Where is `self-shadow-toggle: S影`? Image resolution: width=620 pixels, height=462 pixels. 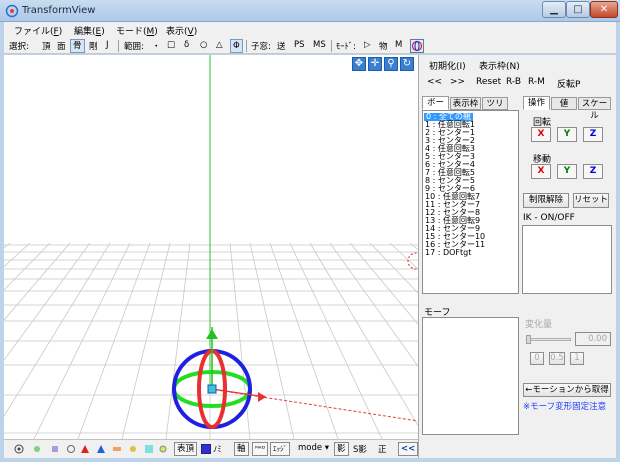
self-shadow-toggle: S影 is located at coordinates (360, 449).